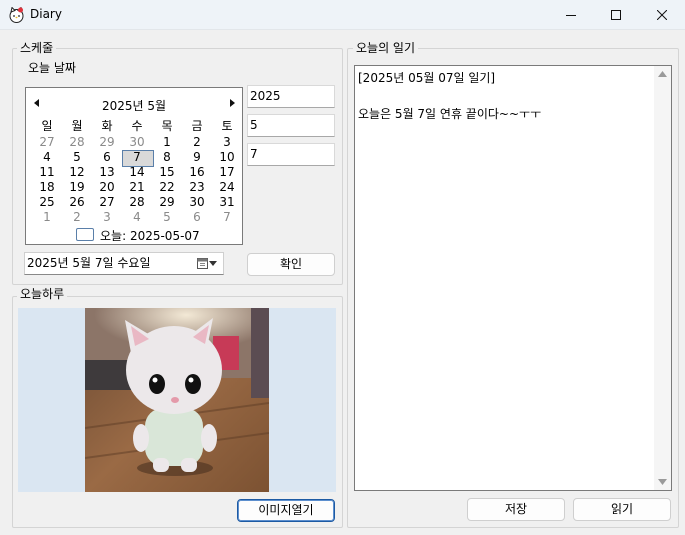  What do you see at coordinates (662, 482) in the screenshot?
I see `scroll-down-icon` at bounding box center [662, 482].